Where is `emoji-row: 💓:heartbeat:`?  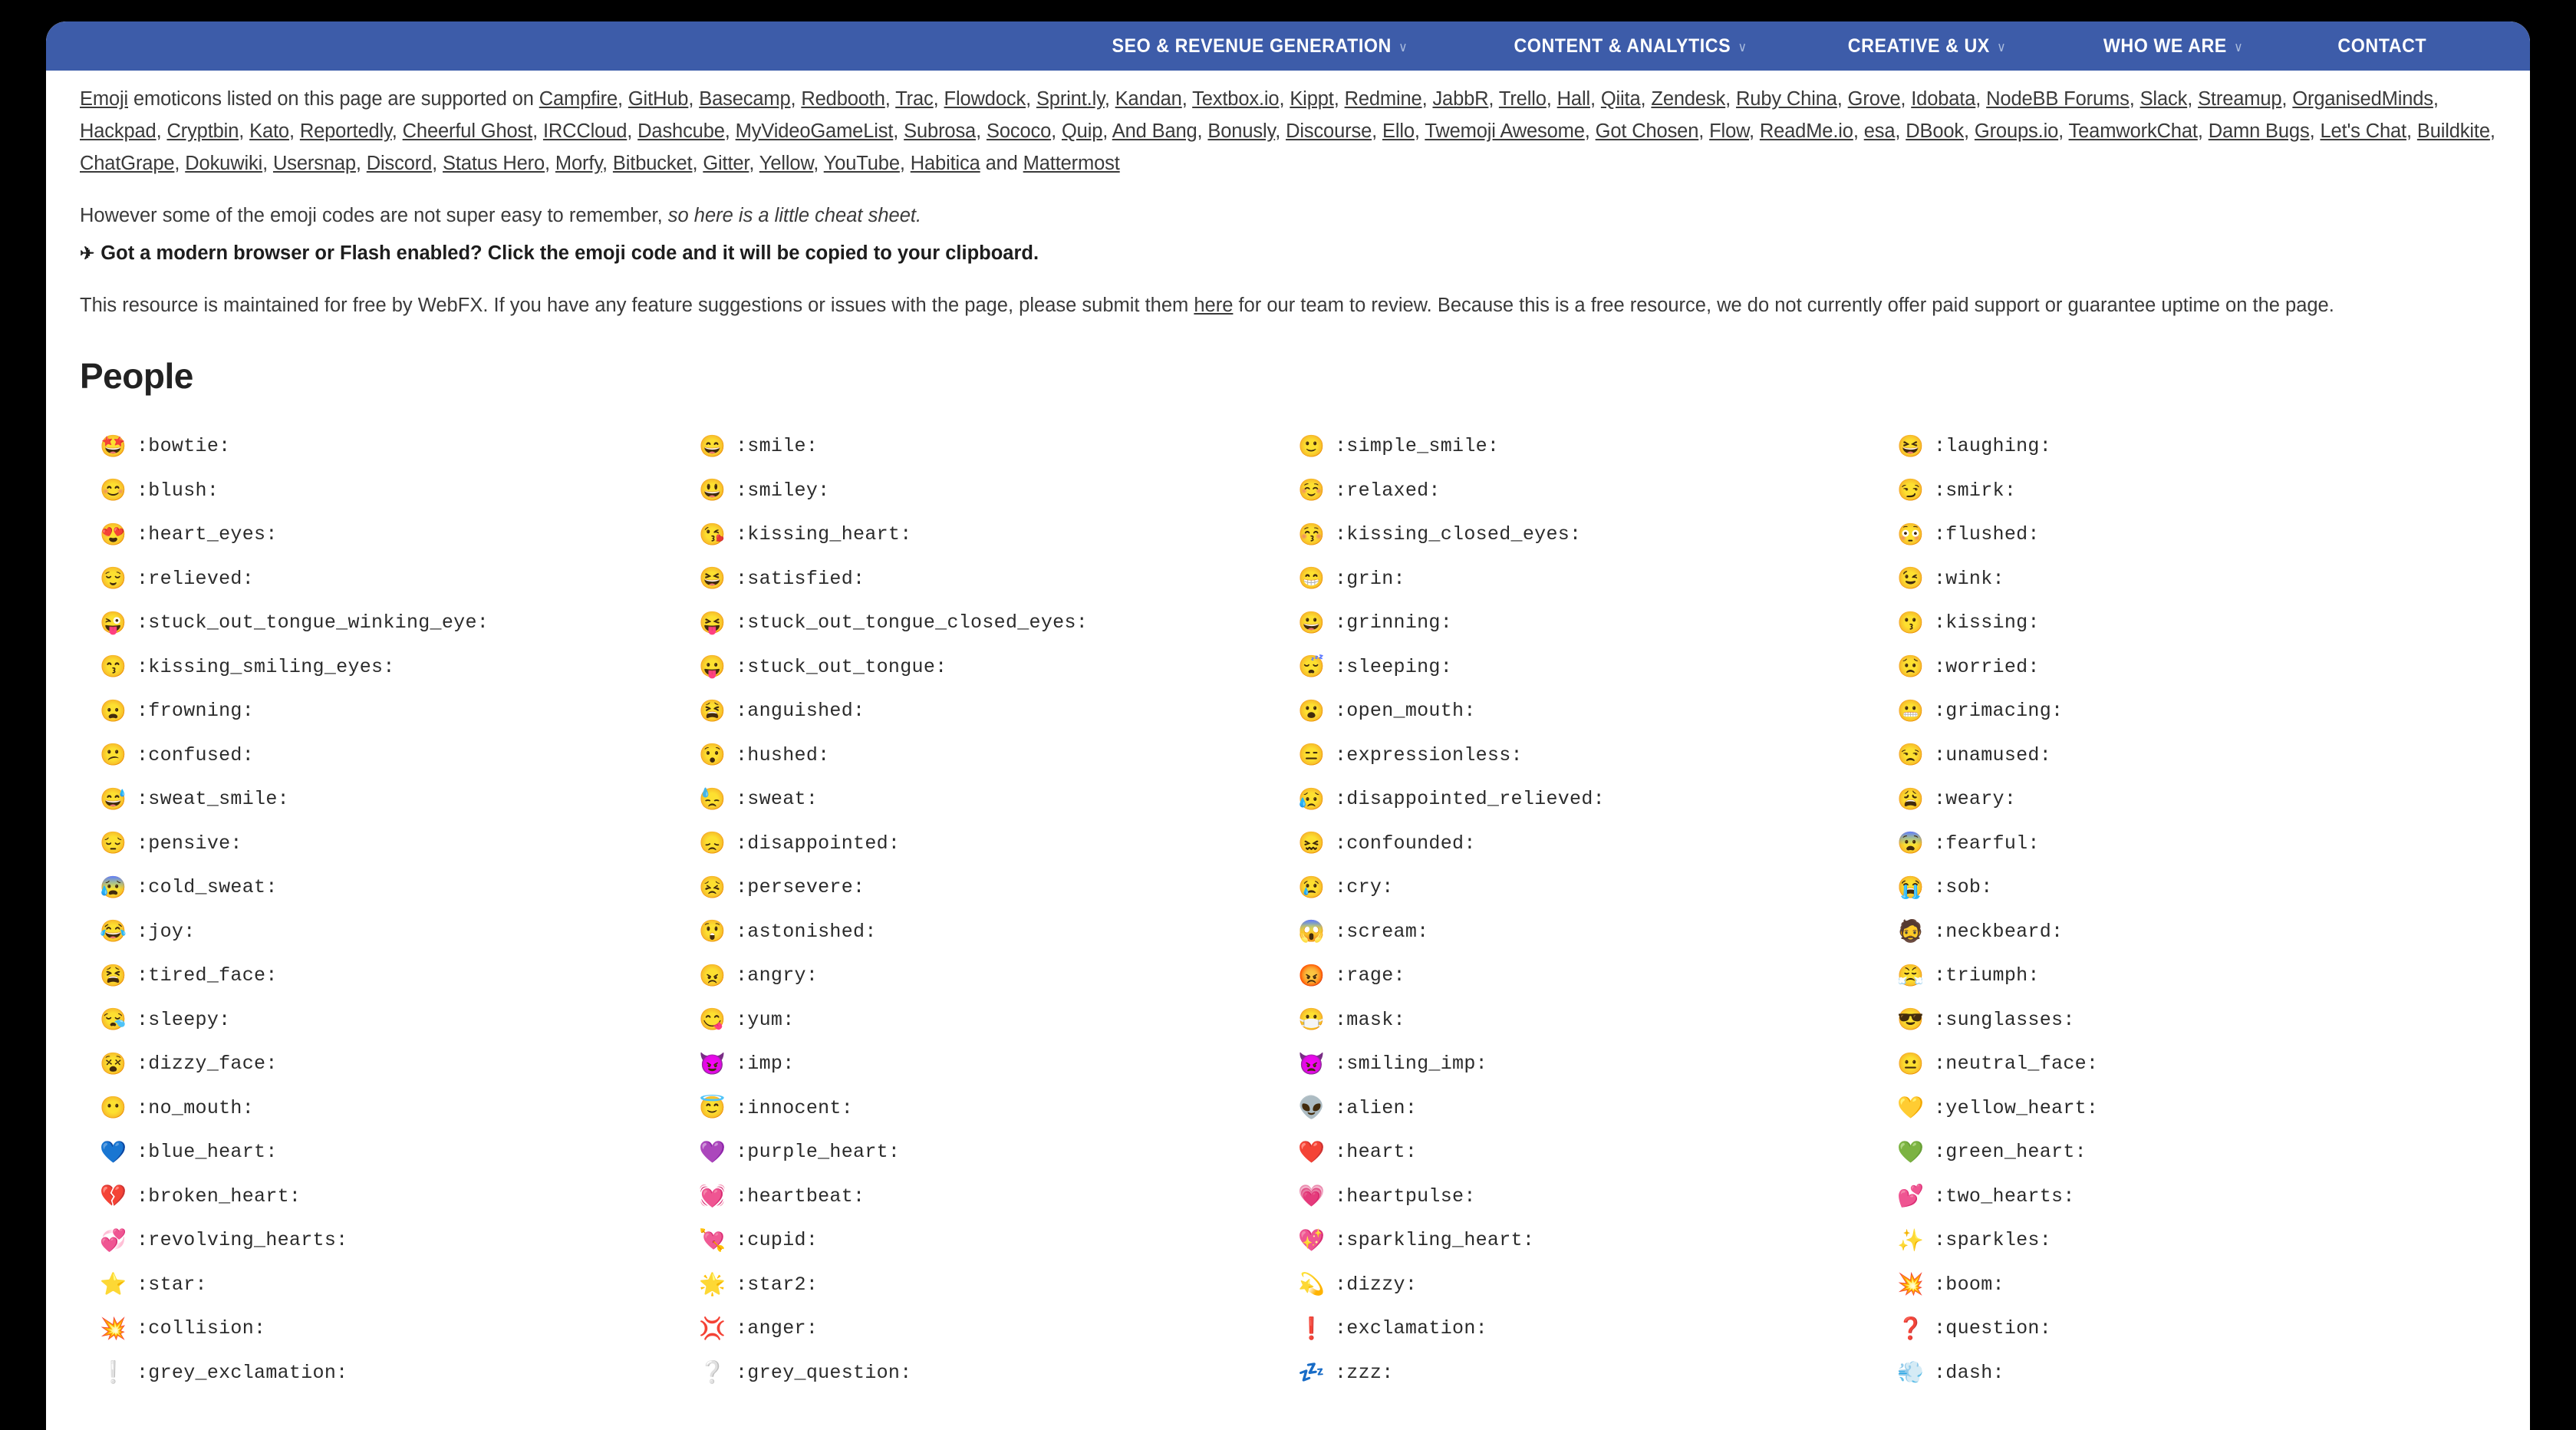
emoji-row: 💓:heartbeat: is located at coordinates (998, 1197).